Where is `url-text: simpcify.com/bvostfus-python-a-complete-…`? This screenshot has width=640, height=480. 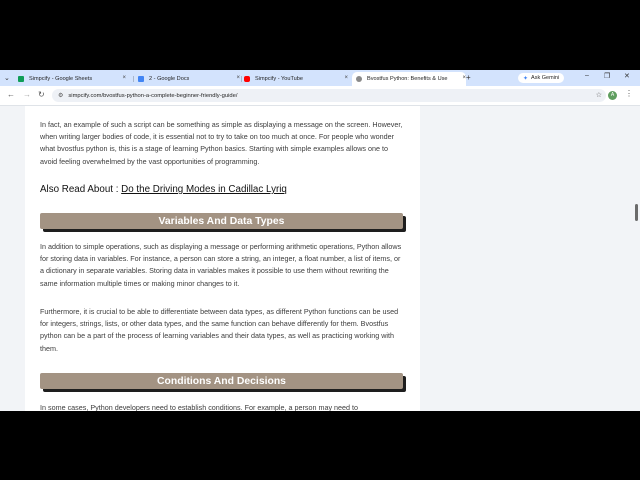 url-text: simpcify.com/bvostfus-python-a-complete-… is located at coordinates (153, 95).